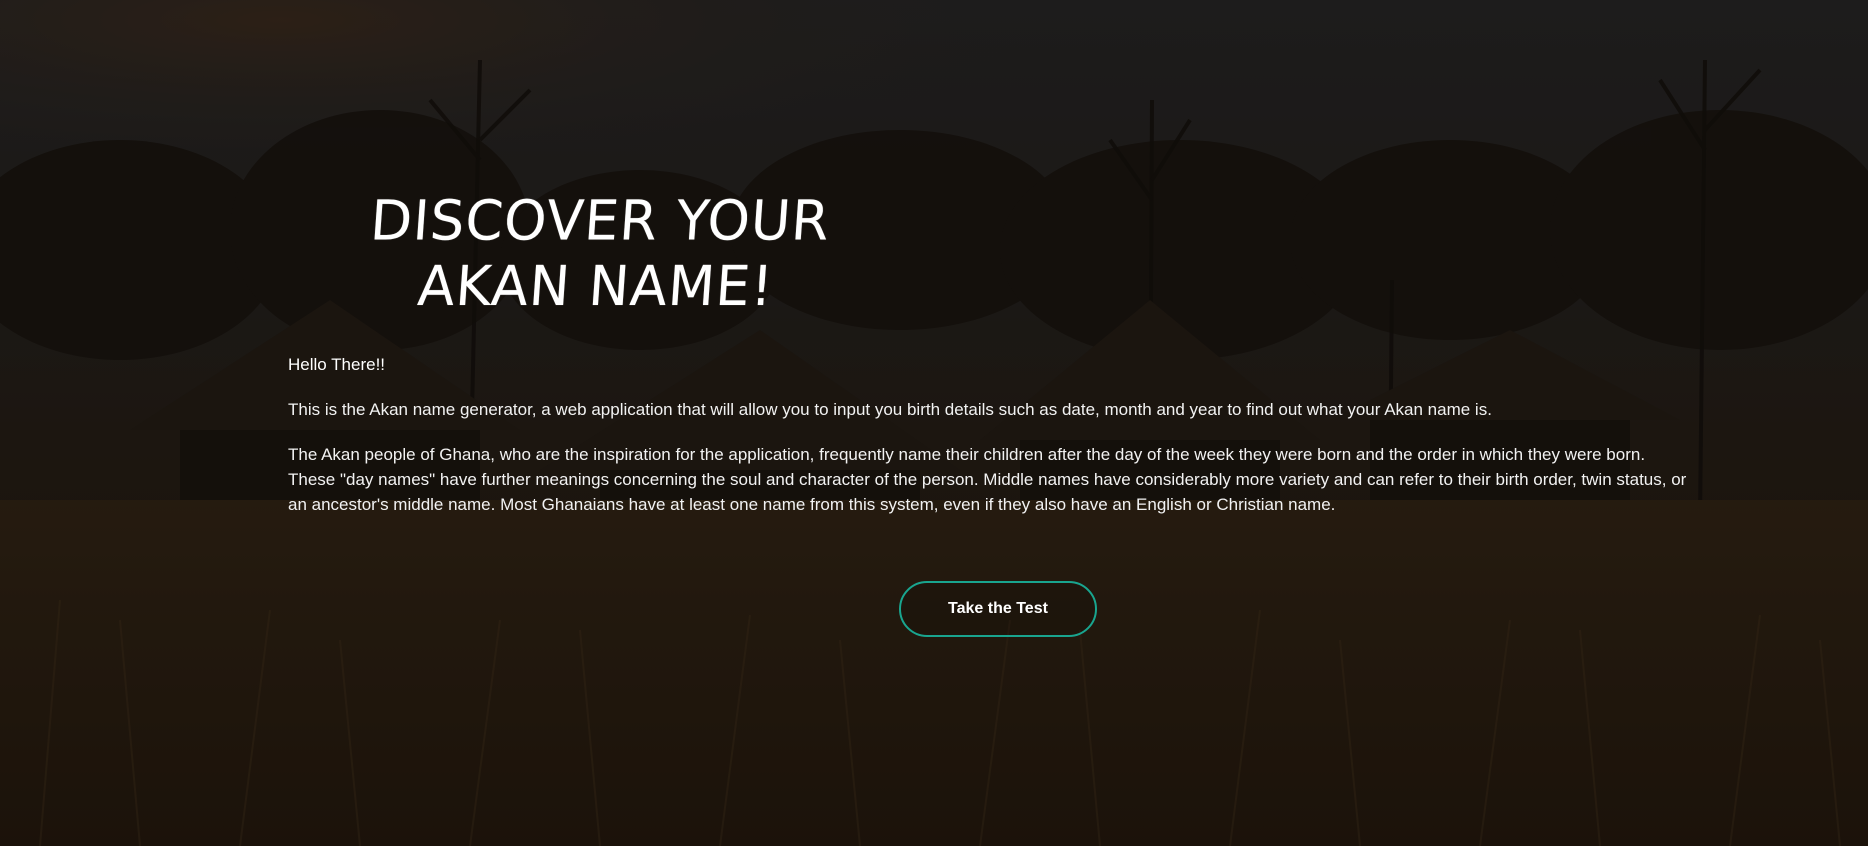 This screenshot has height=846, width=1868. I want to click on cta-container: Take the Test, so click(998, 609).